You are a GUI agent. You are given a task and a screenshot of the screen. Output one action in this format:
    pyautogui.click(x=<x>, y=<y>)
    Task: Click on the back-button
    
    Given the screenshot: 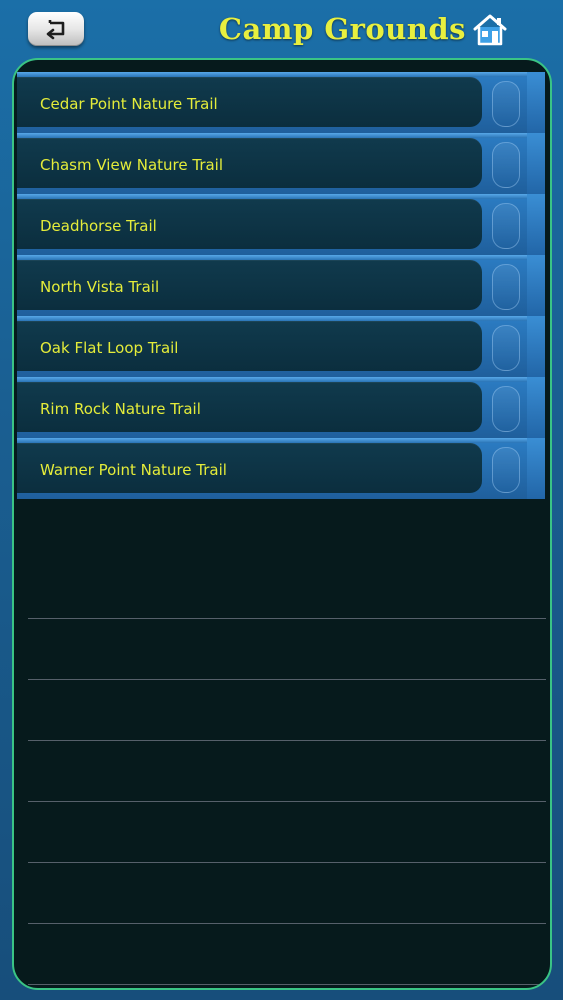 What is the action you would take?
    pyautogui.click(x=56, y=29)
    